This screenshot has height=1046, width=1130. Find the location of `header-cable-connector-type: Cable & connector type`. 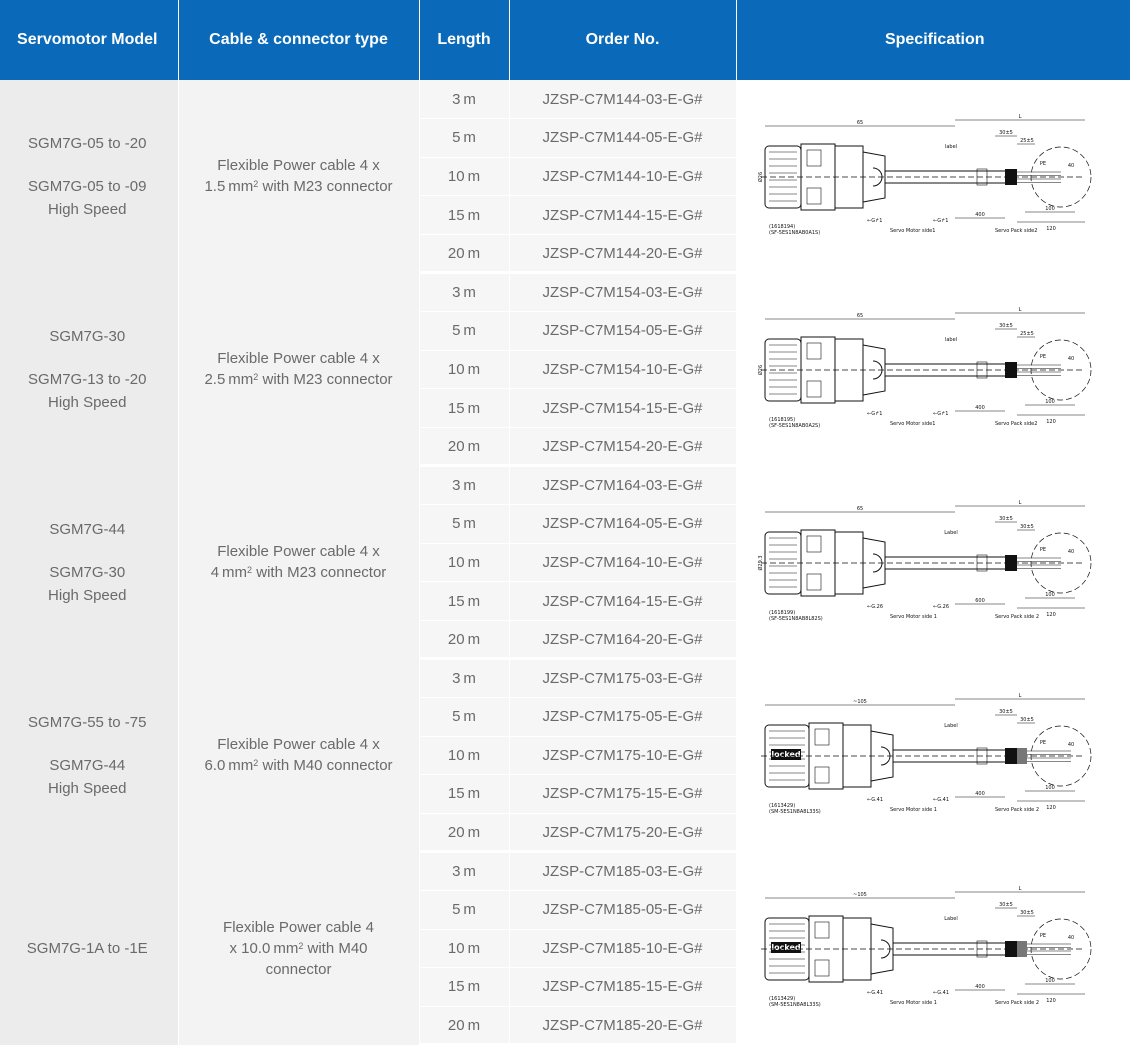

header-cable-connector-type: Cable & connector type is located at coordinates (299, 40).